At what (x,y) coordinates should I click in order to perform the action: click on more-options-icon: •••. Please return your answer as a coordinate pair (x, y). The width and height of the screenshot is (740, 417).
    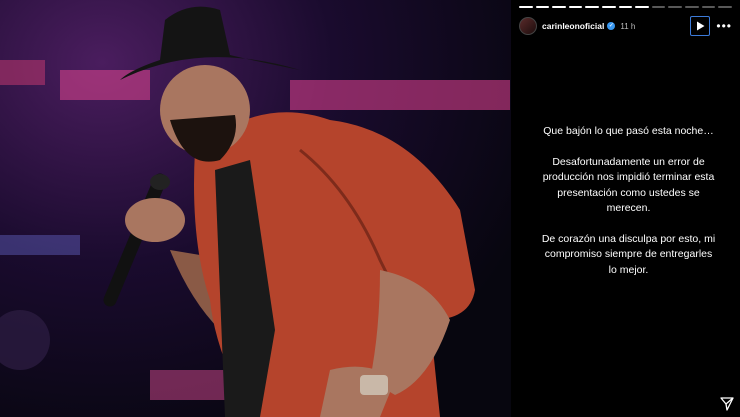
    Looking at the image, I should click on (724, 26).